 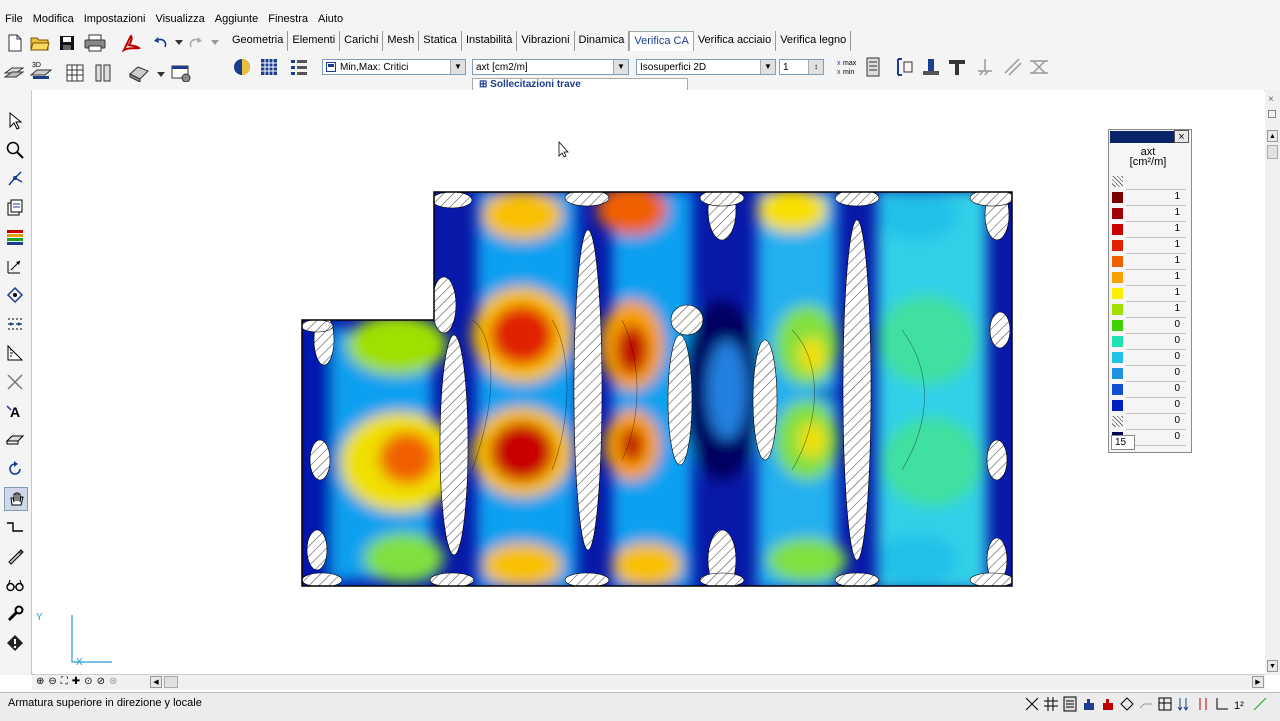 I want to click on line-snap-icon, so click(x=1146, y=704).